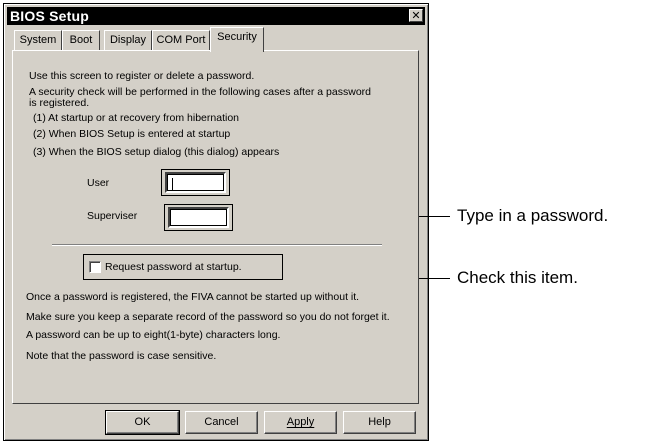 The width and height of the screenshot is (650, 445). I want to click on apply-button-label: Apply, so click(300, 422).